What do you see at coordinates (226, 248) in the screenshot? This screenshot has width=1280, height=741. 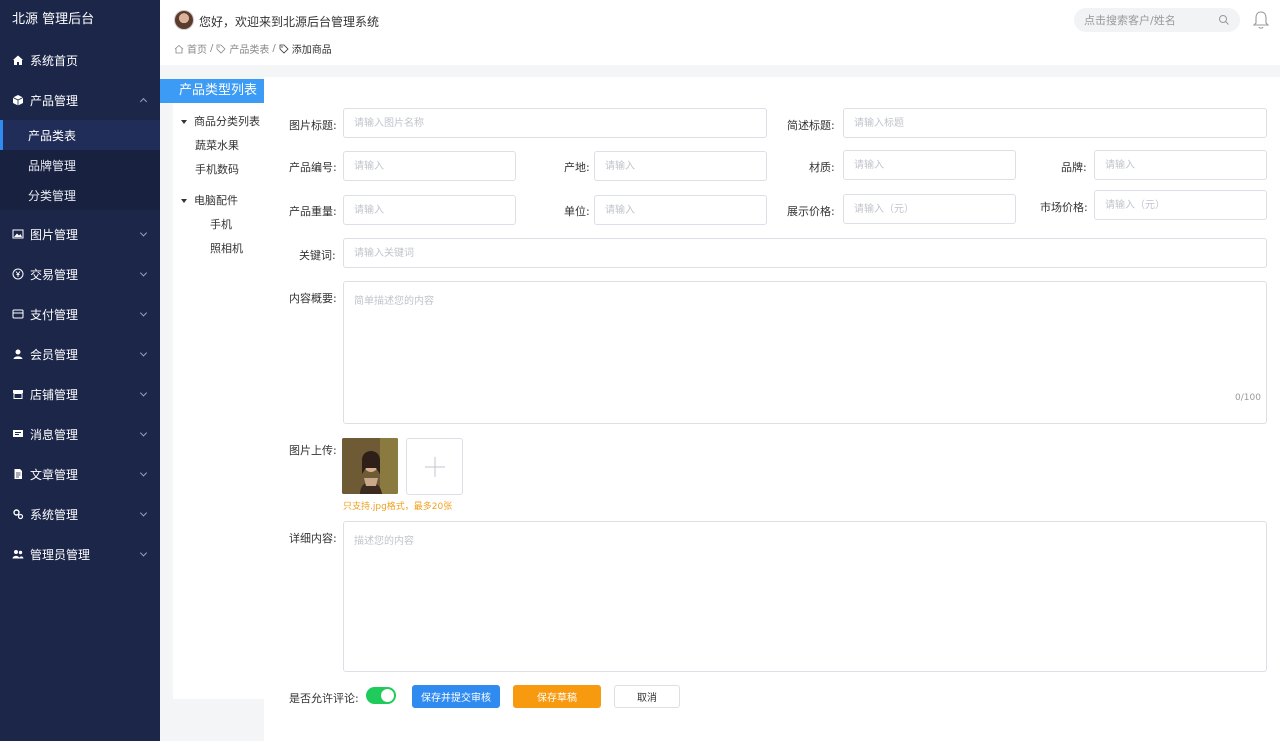 I see `tree-node-camera: 照相机` at bounding box center [226, 248].